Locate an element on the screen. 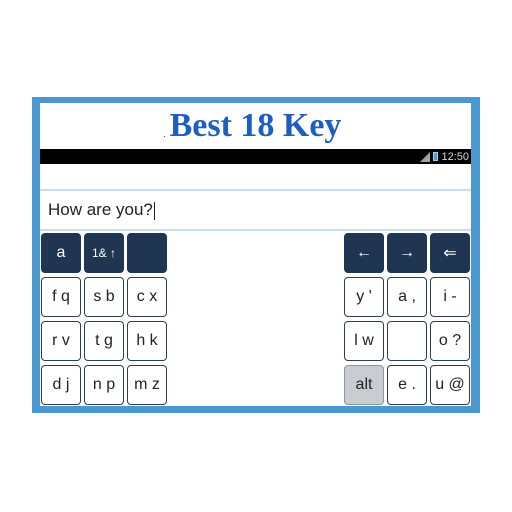  banner-title: Best 18 Key is located at coordinates (255, 125).